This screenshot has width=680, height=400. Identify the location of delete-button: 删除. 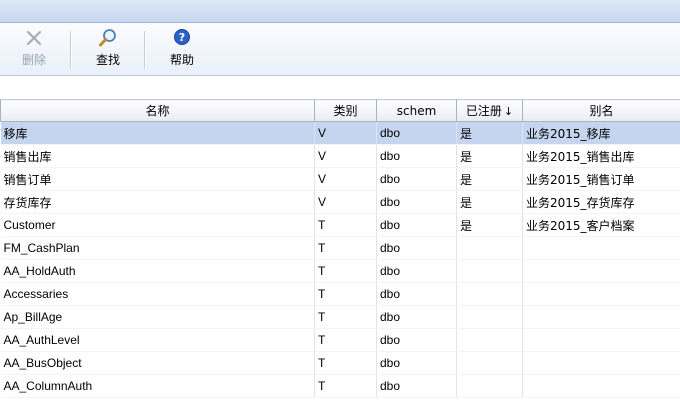
(34, 49).